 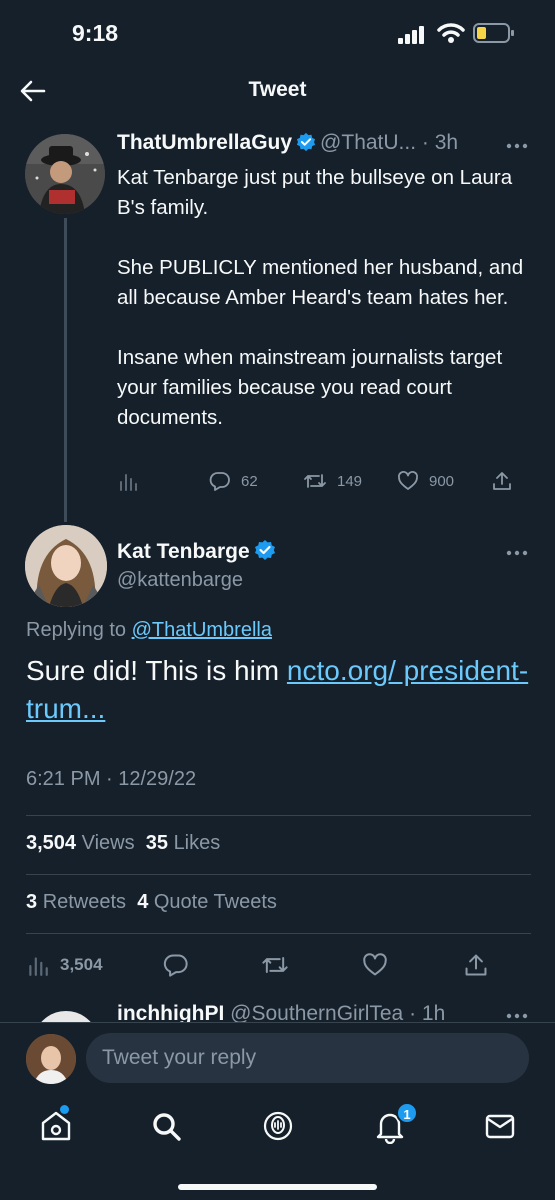 I want to click on engagement-stats: 3 Retweets 4 Quote Tweets, so click(x=151, y=902).